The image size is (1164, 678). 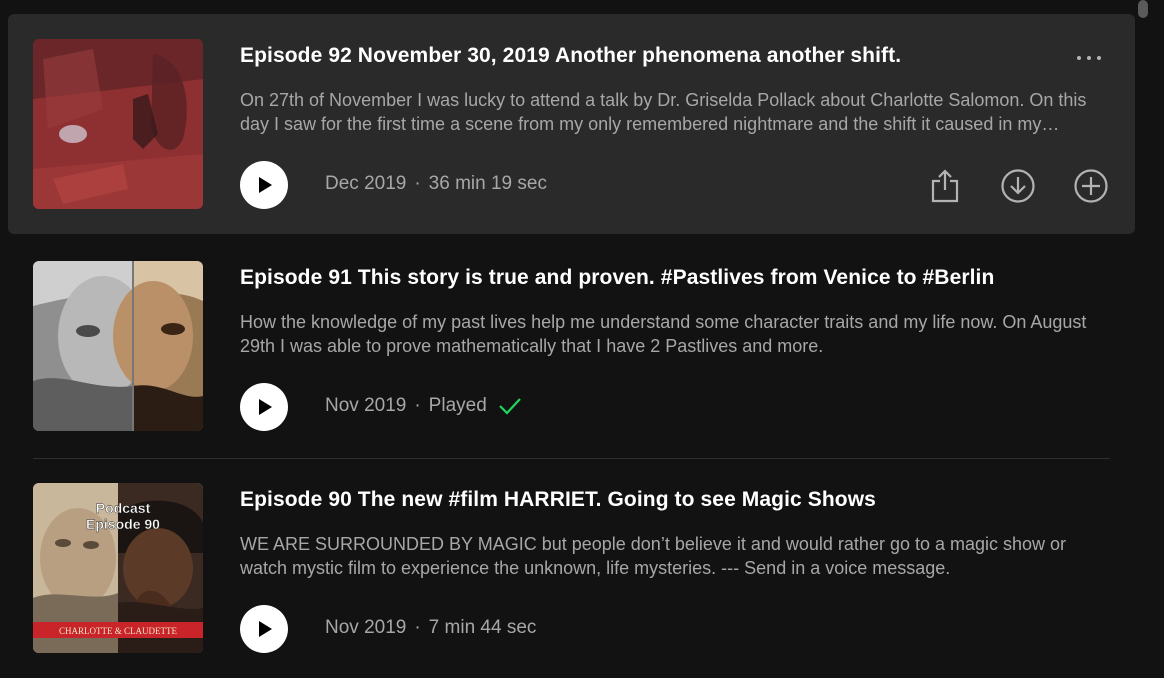 I want to click on download-button, so click(x=1018, y=186).